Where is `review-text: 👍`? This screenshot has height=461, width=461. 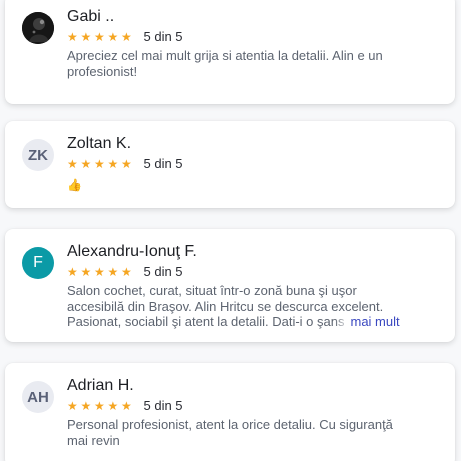 review-text: 👍 is located at coordinates (256, 184).